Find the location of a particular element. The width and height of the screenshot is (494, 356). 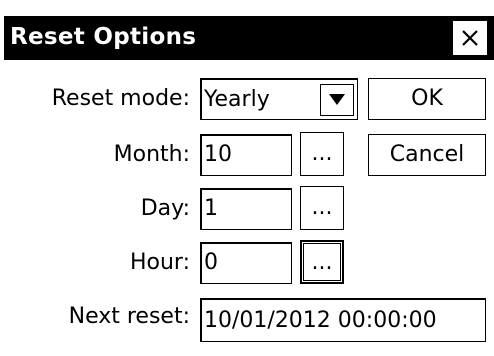

close-icon is located at coordinates (470, 38).